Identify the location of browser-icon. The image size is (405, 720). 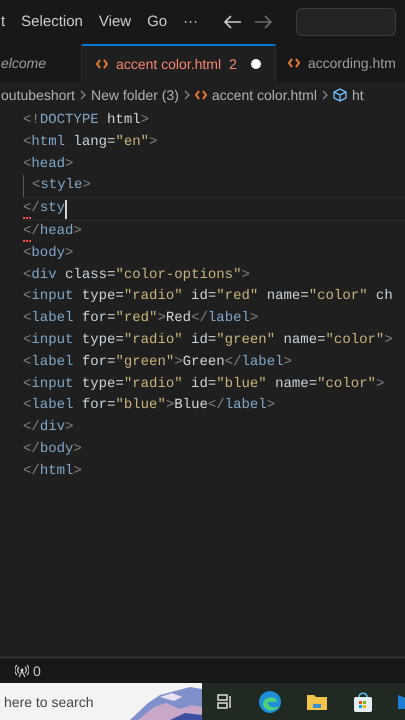
(270, 702).